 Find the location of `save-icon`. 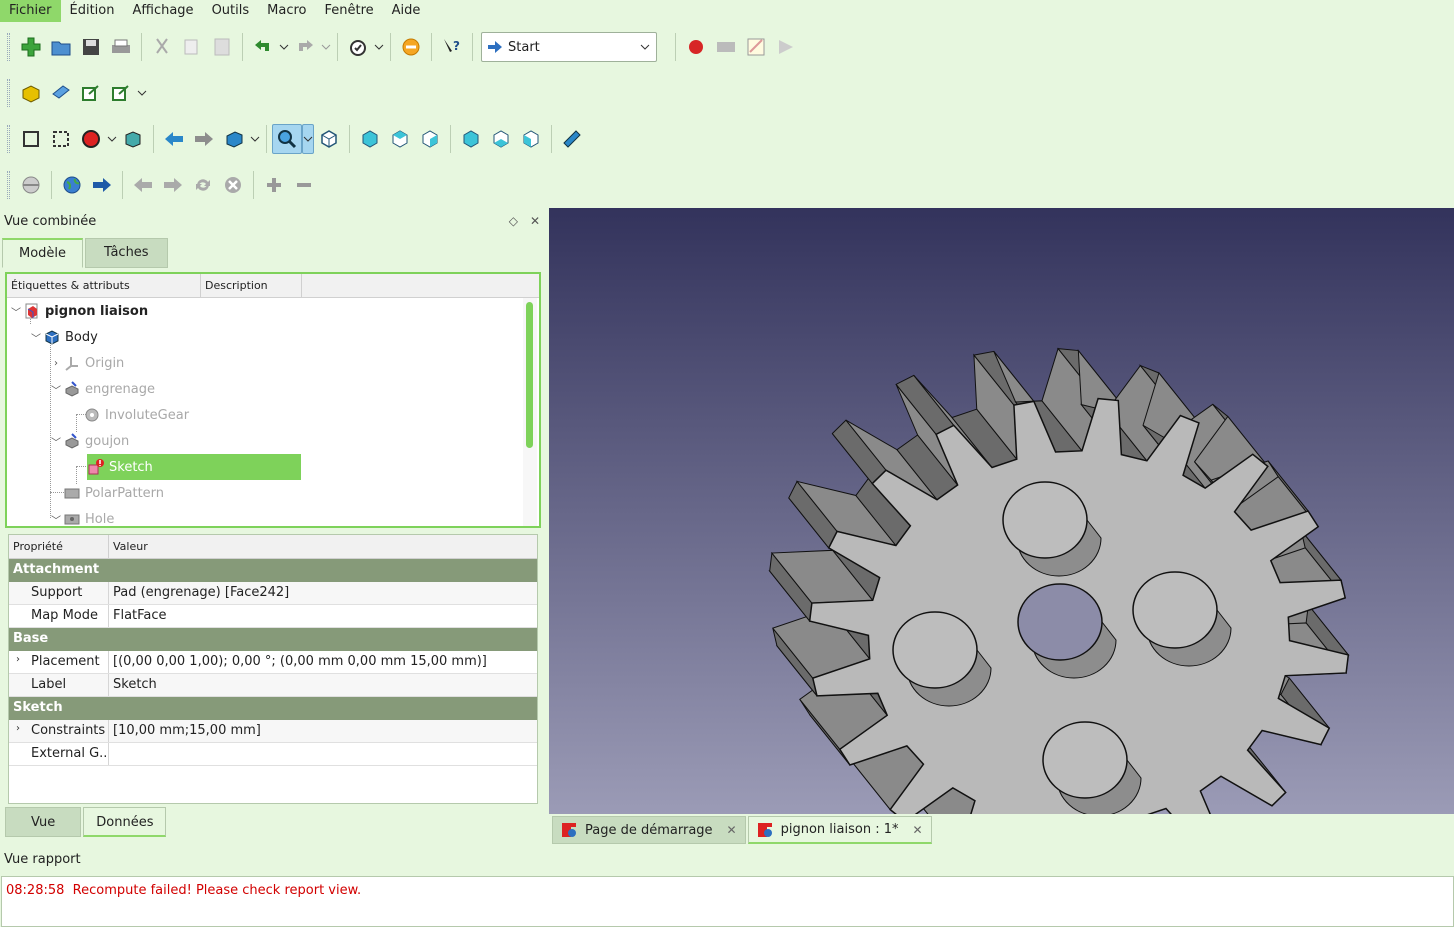

save-icon is located at coordinates (91, 47).